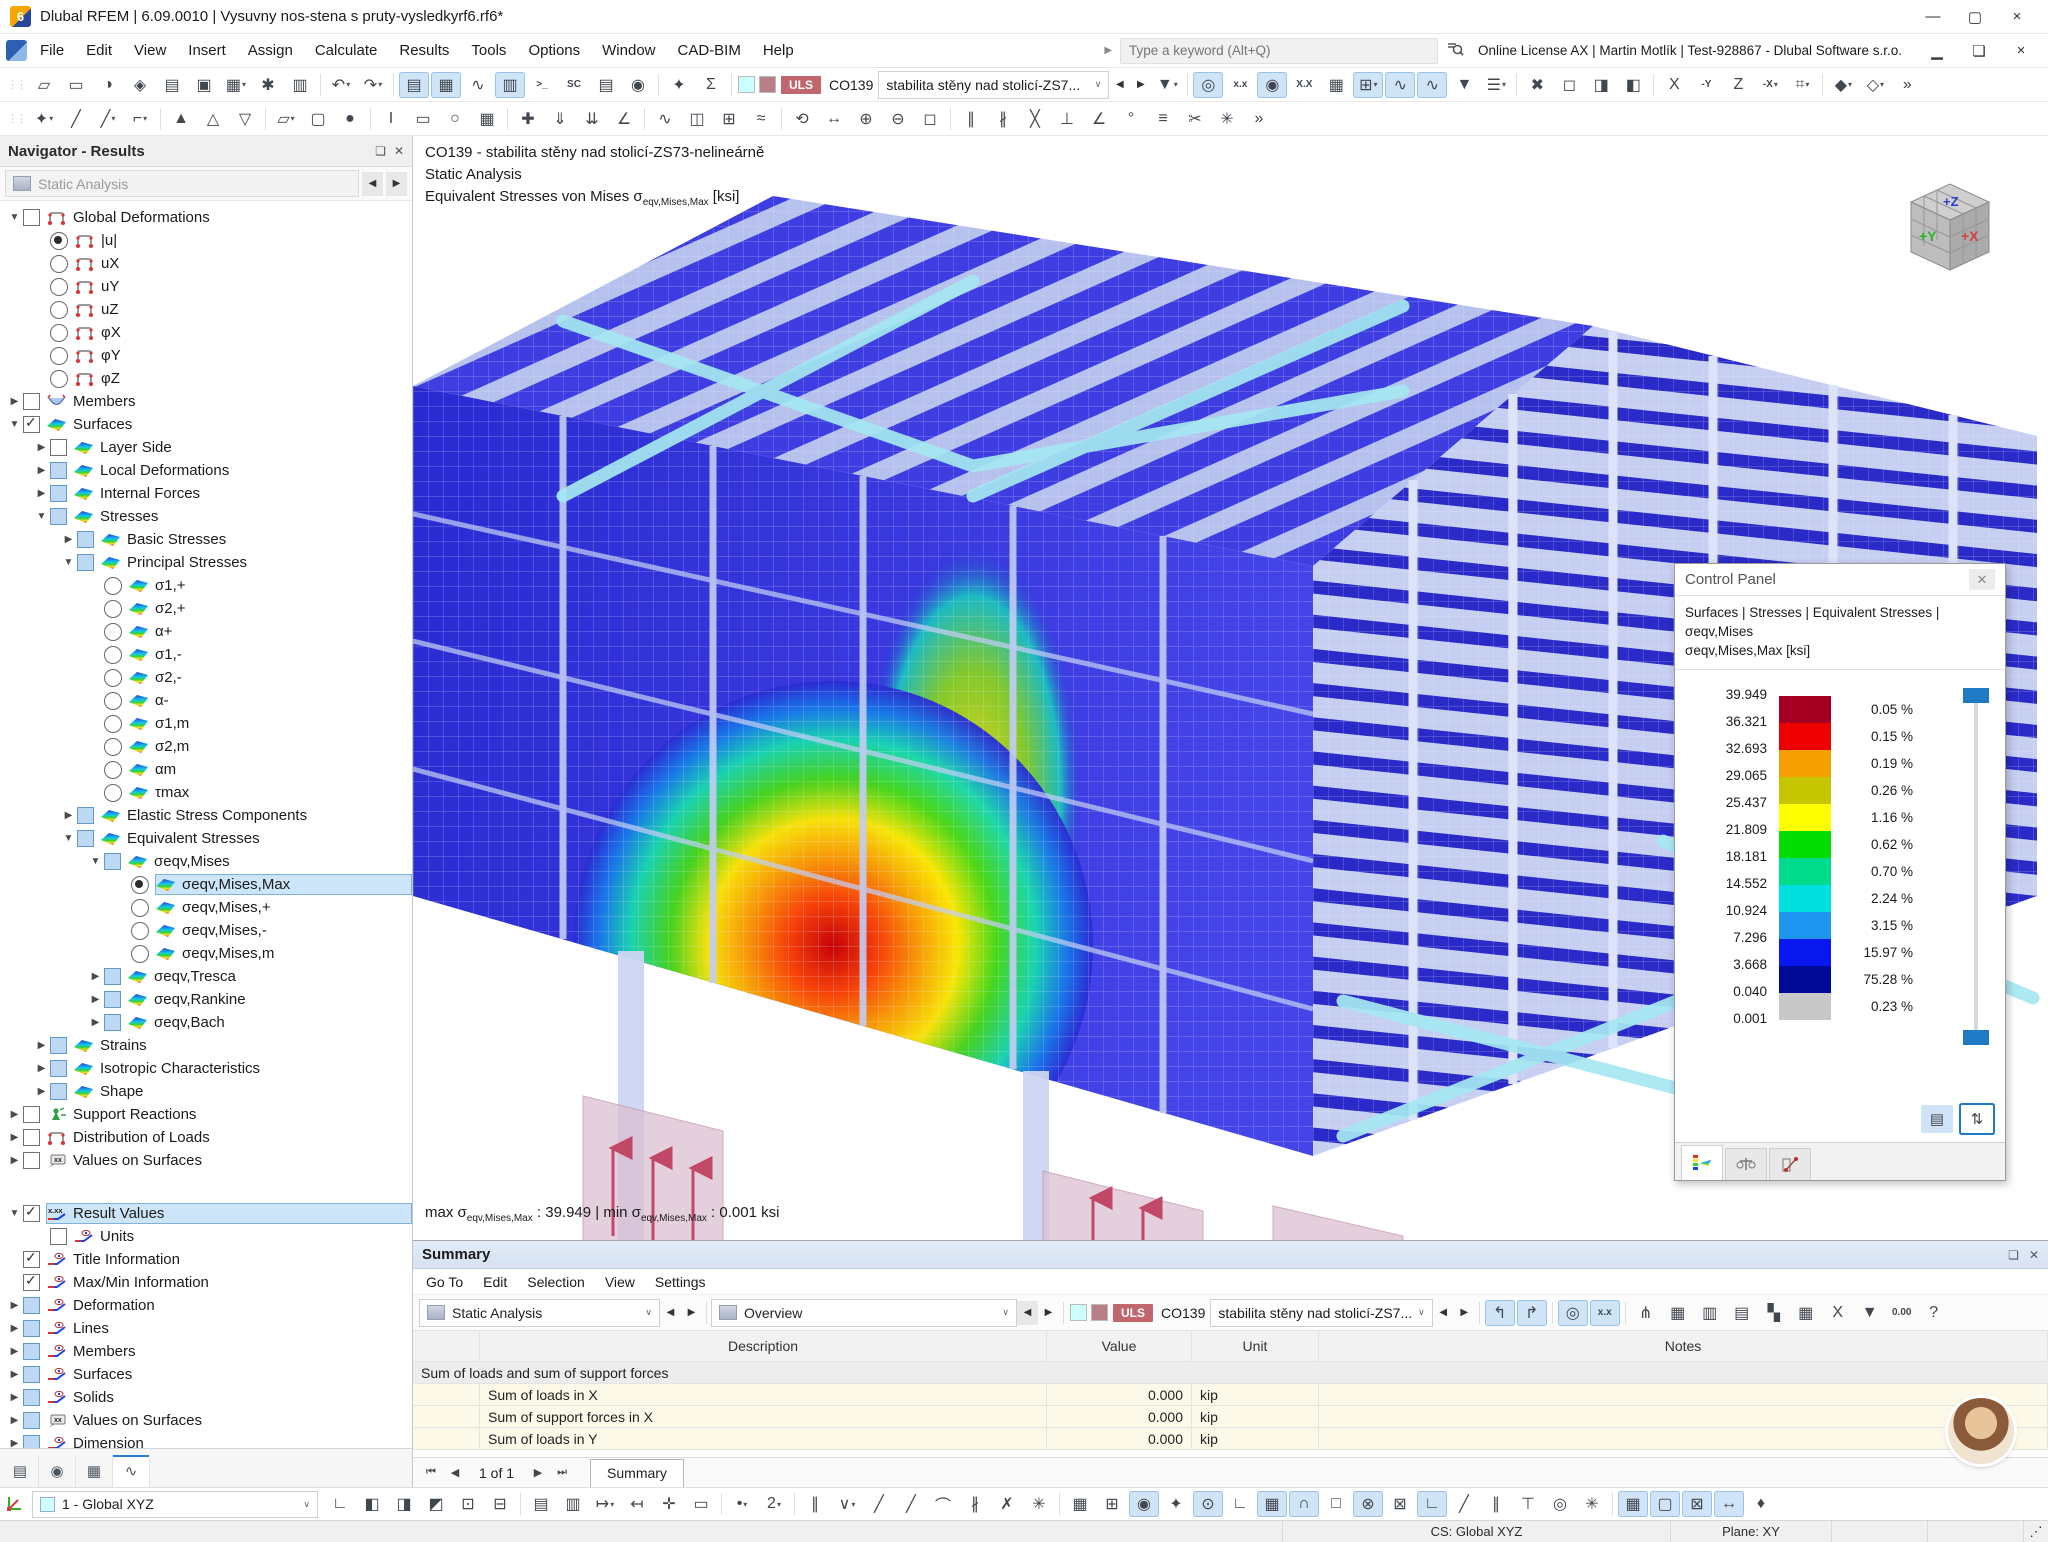 The image size is (2048, 1542). What do you see at coordinates (1144, 1504) in the screenshot?
I see `object-snap-button: ◉` at bounding box center [1144, 1504].